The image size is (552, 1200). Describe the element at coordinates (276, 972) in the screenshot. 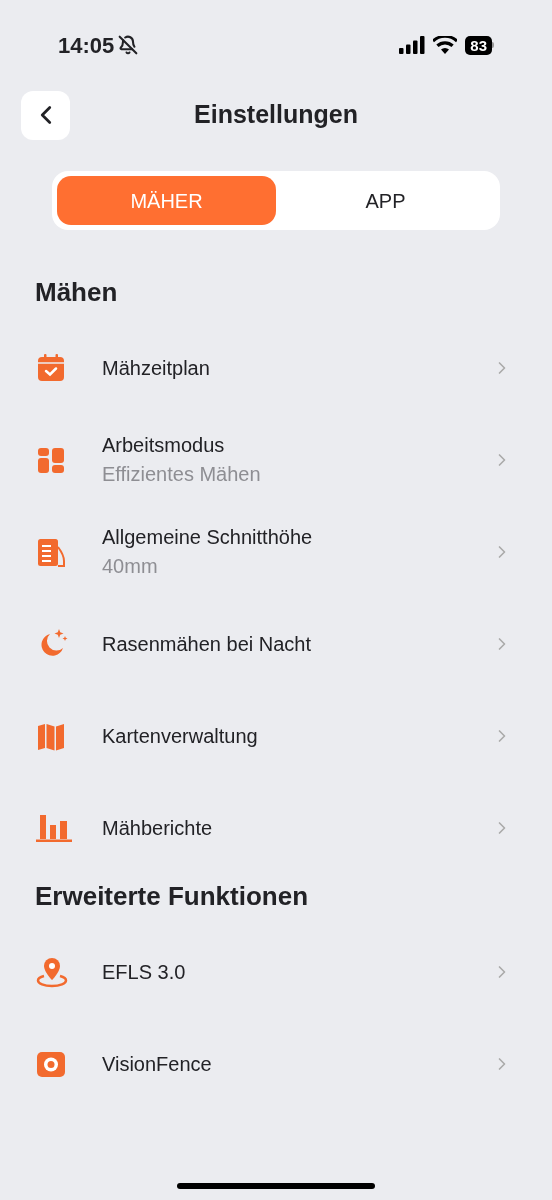

I see `settings-row: EFLS 3.0` at that location.